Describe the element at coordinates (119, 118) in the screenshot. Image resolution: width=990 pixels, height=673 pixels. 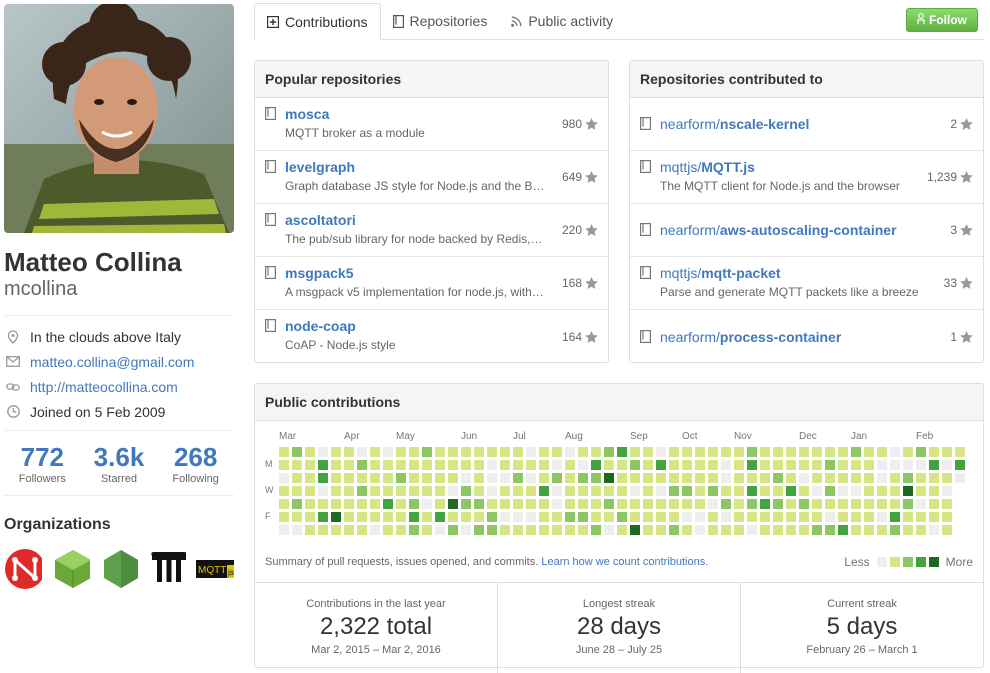
I see `avatar` at that location.